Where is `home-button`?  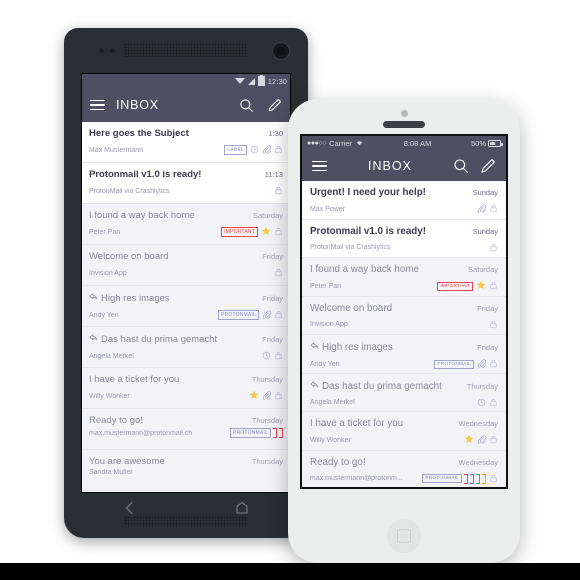
home-button is located at coordinates (404, 536).